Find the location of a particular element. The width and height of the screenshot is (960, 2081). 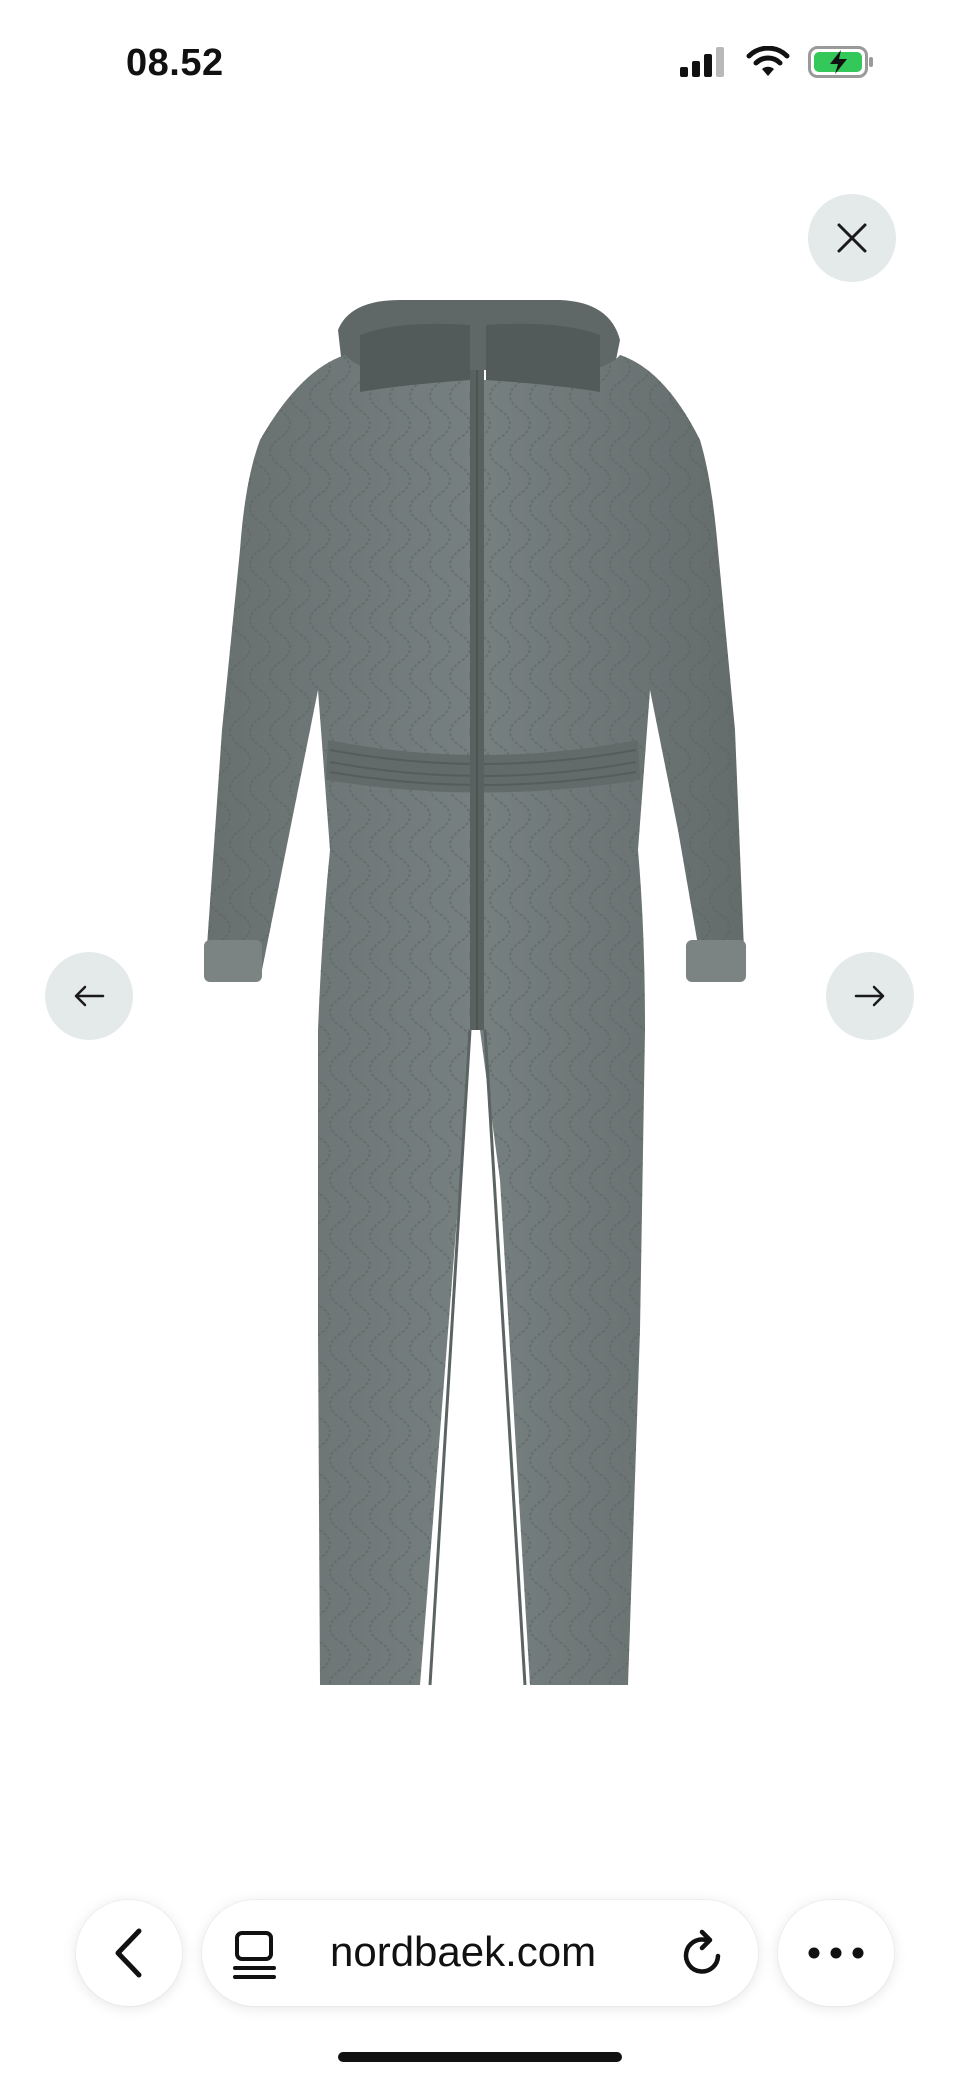

browser-toolbar: nordbaek.com is located at coordinates (480, 1955).